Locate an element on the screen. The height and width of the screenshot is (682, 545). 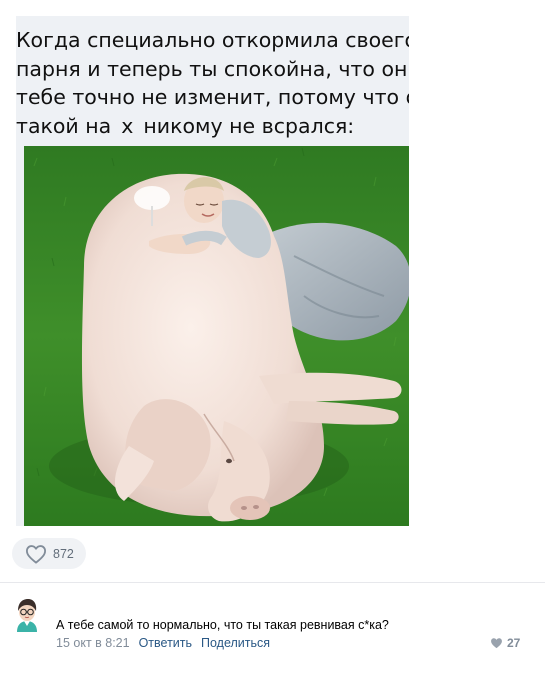
post-like-count: 872 is located at coordinates (63, 553).